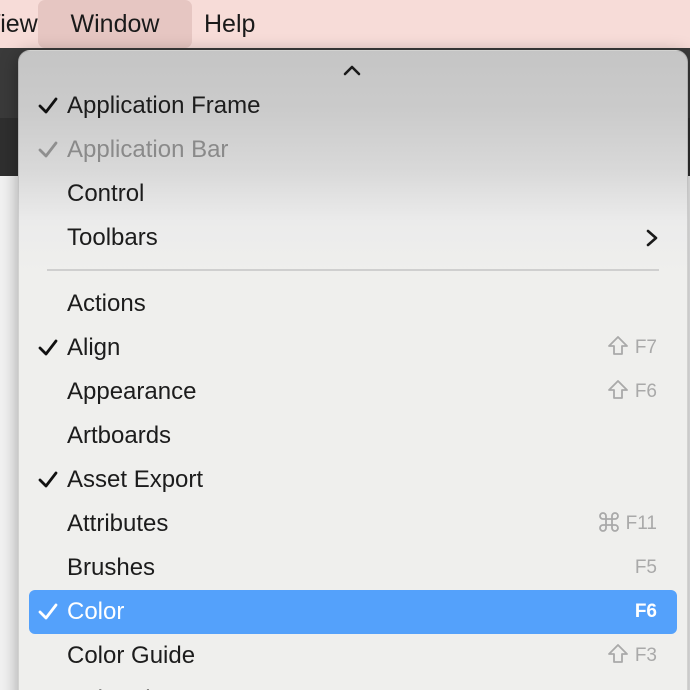 The height and width of the screenshot is (690, 690). What do you see at coordinates (608, 522) in the screenshot?
I see `command-icon` at bounding box center [608, 522].